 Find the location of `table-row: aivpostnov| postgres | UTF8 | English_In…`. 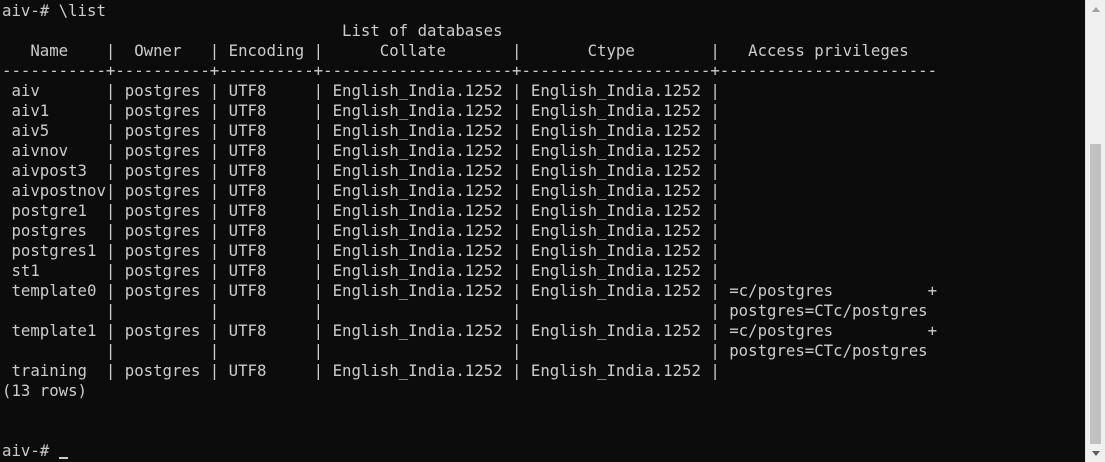

table-row: aivpostnov| postgres | UTF8 | English_In… is located at coordinates (361, 190).